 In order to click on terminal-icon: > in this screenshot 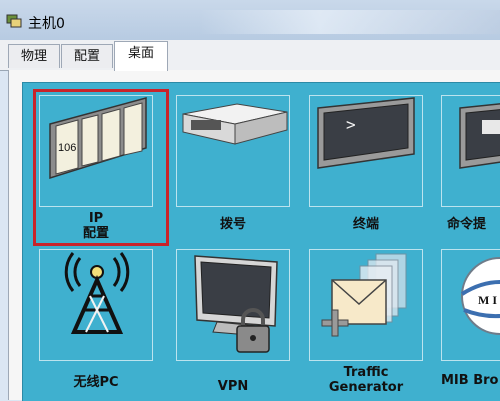, I will do `click(366, 133)`.